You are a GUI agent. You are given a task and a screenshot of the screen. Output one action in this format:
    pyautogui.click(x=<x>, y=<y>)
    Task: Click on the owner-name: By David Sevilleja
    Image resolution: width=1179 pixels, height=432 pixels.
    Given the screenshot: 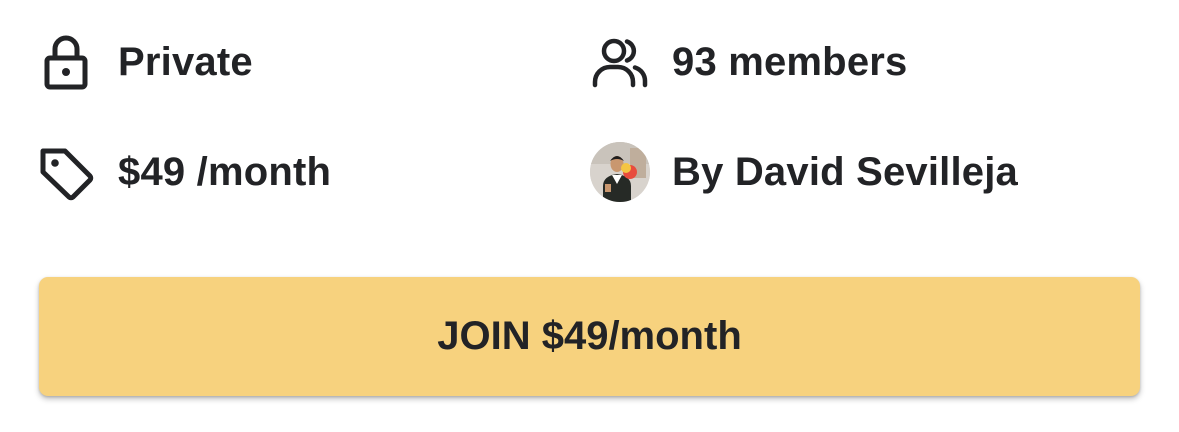 What is the action you would take?
    pyautogui.click(x=845, y=172)
    